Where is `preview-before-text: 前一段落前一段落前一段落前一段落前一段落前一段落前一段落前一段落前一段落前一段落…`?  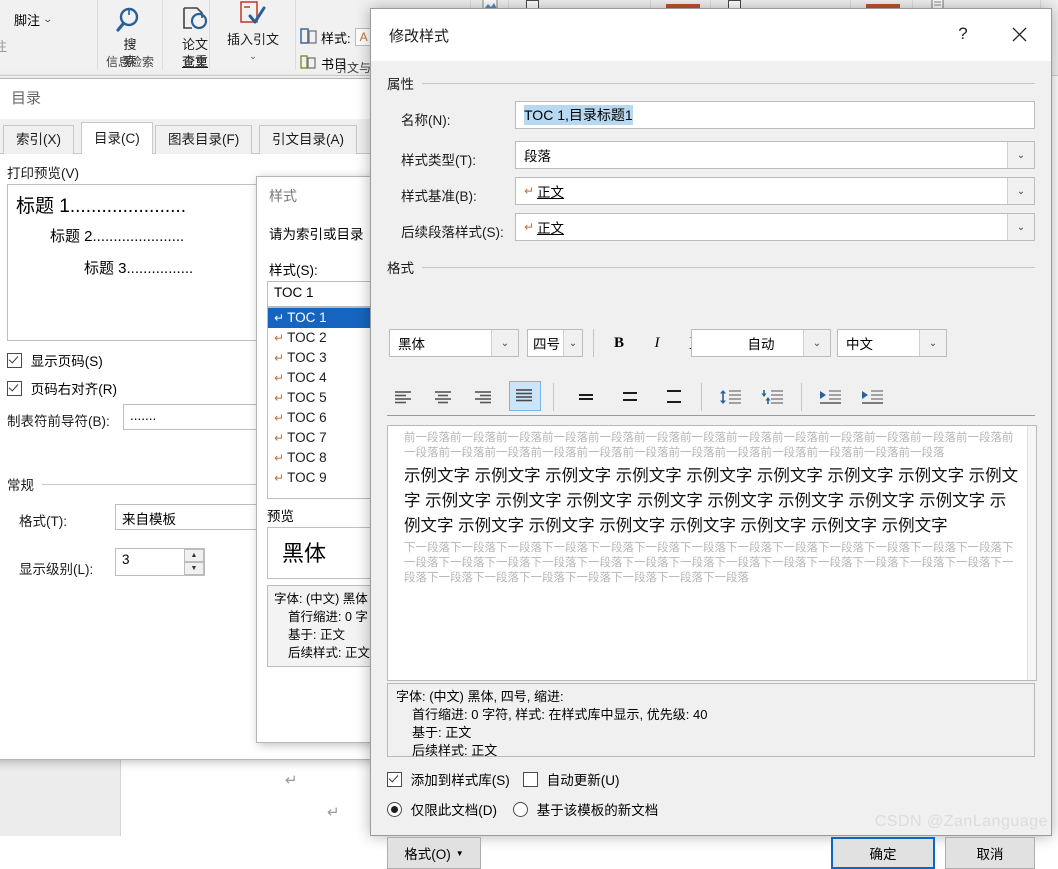 preview-before-text: 前一段落前一段落前一段落前一段落前一段落前一段落前一段落前一段落前一段落前一段落… is located at coordinates (709, 445).